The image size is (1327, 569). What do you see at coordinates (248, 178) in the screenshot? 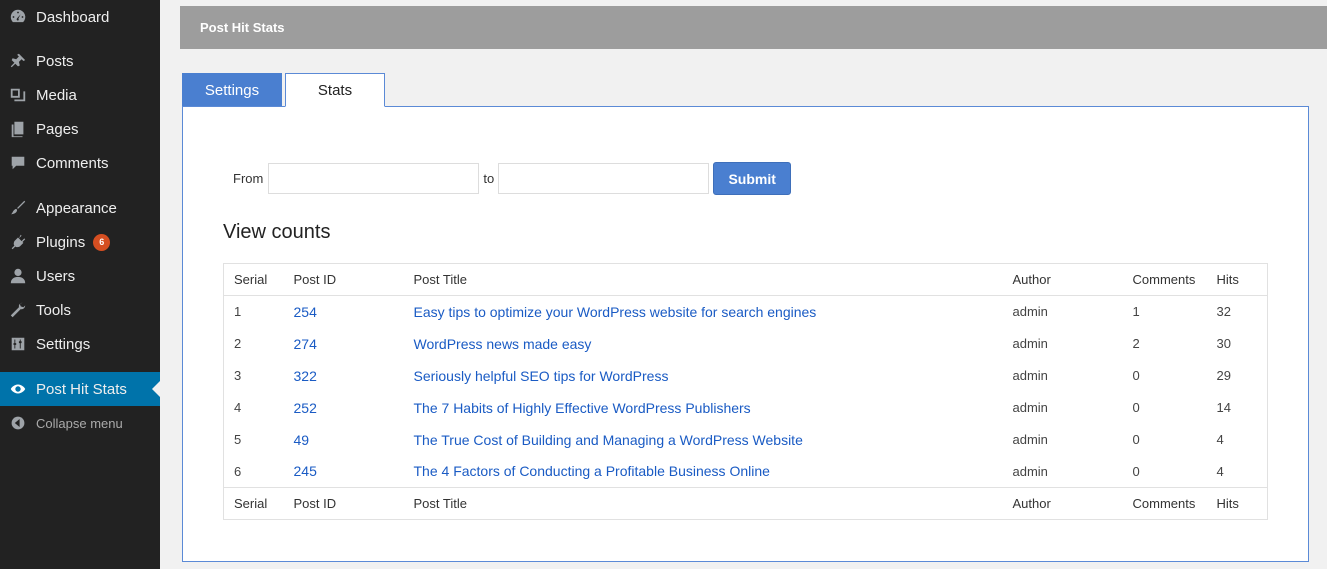
I see `from-label: From` at bounding box center [248, 178].